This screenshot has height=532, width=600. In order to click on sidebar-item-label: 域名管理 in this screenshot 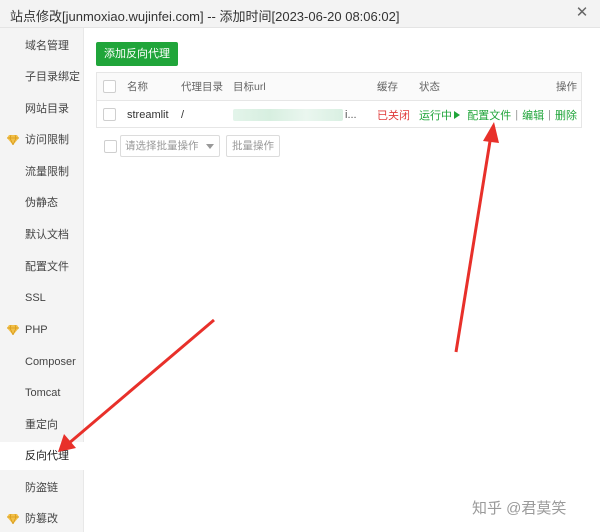, I will do `click(47, 46)`.